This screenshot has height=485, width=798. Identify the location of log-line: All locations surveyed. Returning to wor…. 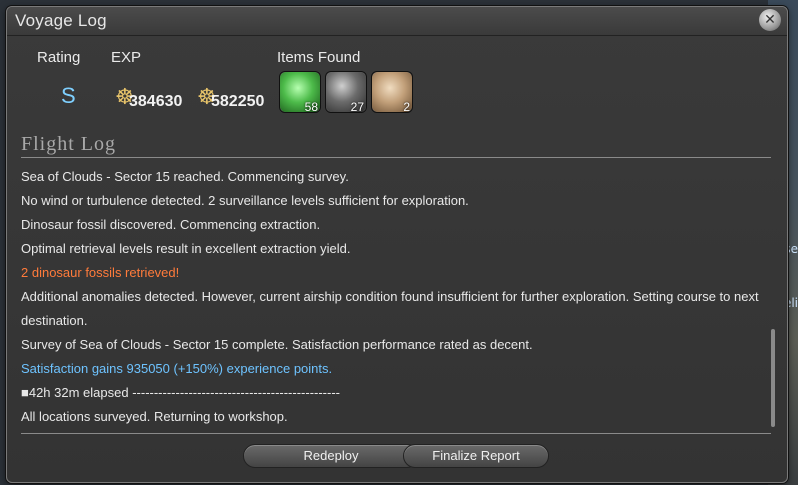
(154, 416).